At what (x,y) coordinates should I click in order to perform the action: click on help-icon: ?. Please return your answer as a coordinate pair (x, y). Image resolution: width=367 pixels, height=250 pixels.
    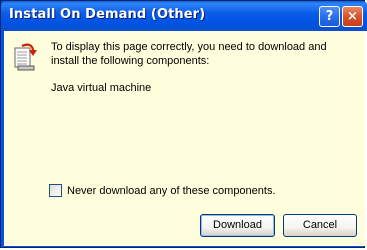
    Looking at the image, I should click on (329, 16).